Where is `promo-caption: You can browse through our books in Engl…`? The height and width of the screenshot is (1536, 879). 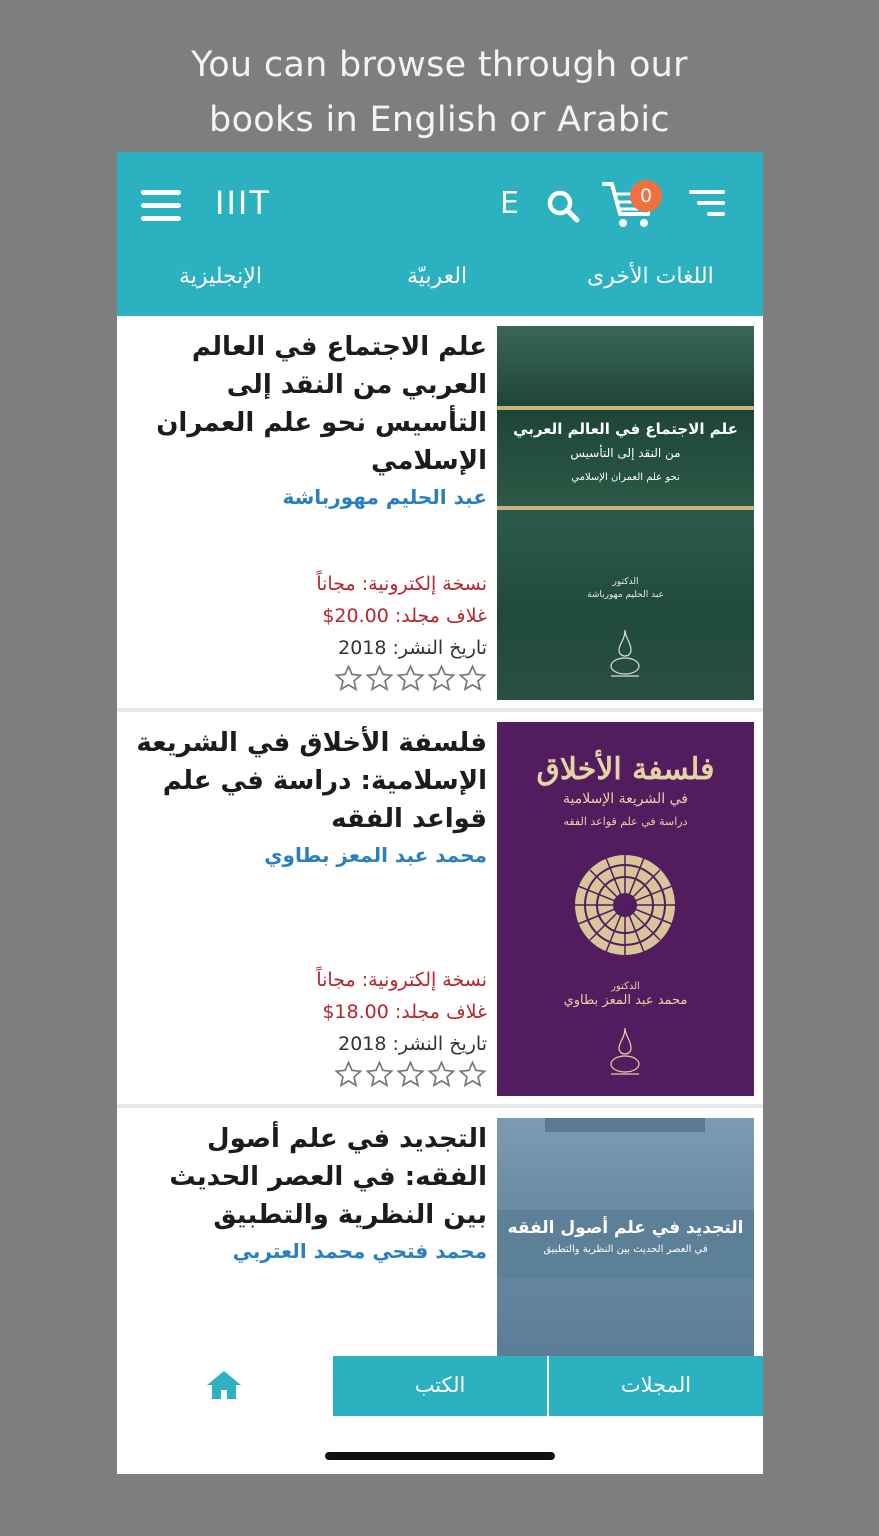
promo-caption: You can browse through our books in Engl… is located at coordinates (439, 93).